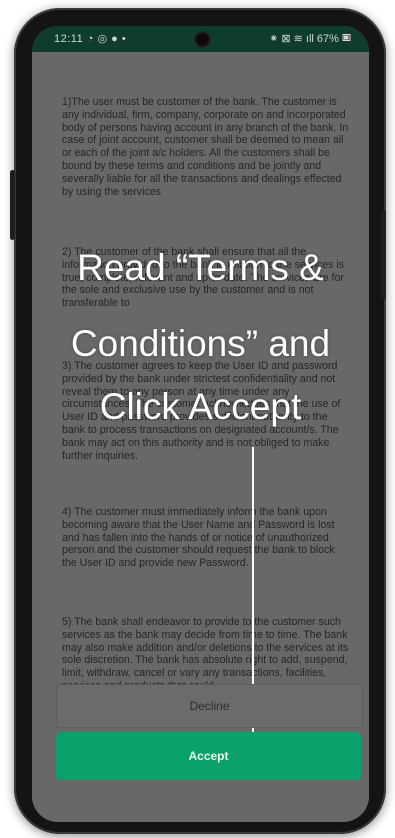 The width and height of the screenshot is (395, 838). What do you see at coordinates (208, 756) in the screenshot?
I see `accept-button: Accept` at bounding box center [208, 756].